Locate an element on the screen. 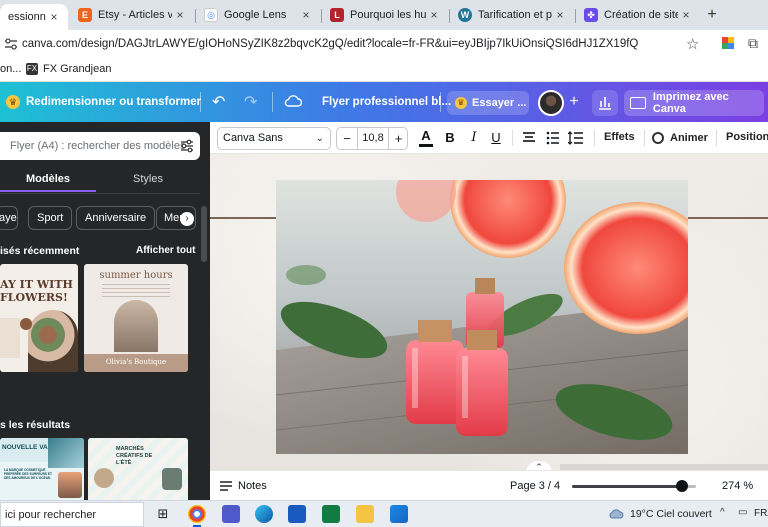 The width and height of the screenshot is (768, 527). crown-icon: ♛ is located at coordinates (461, 103).